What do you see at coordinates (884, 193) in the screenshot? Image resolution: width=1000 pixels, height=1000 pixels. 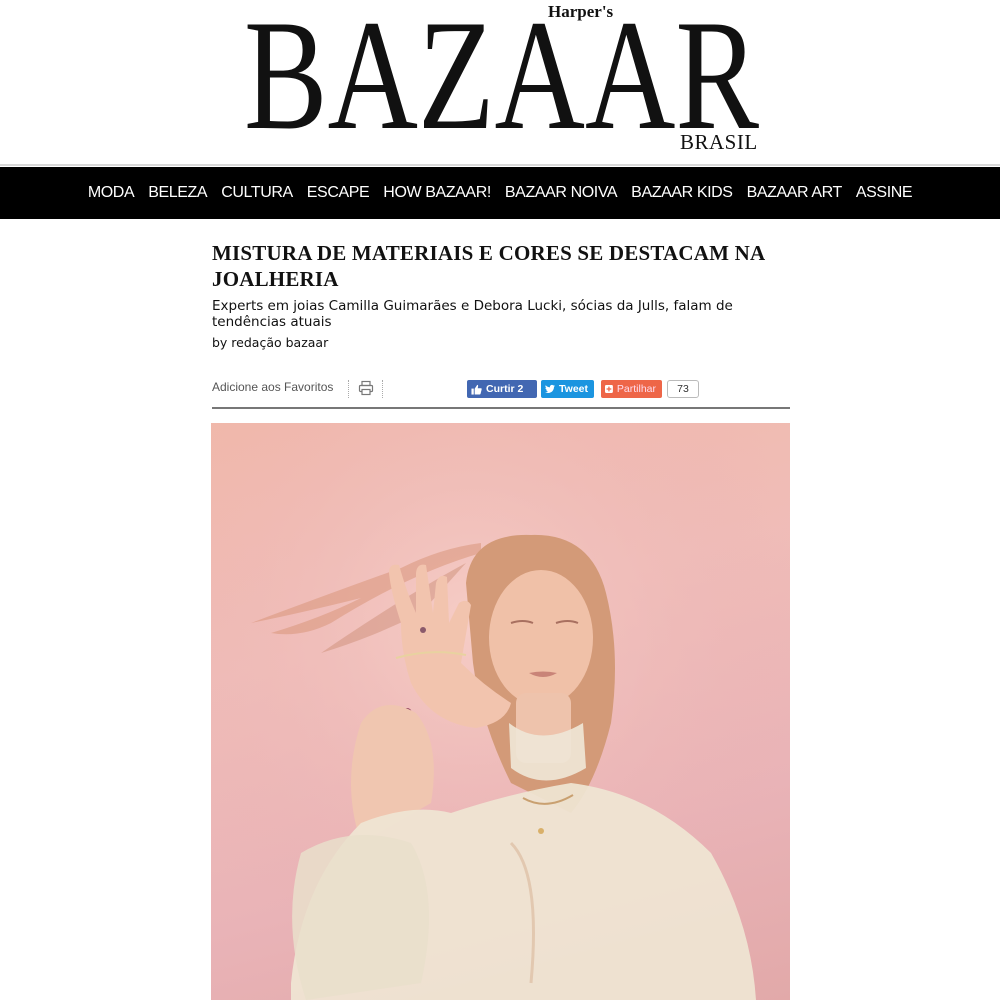 I see `nav-item-assine: ASSINE` at bounding box center [884, 193].